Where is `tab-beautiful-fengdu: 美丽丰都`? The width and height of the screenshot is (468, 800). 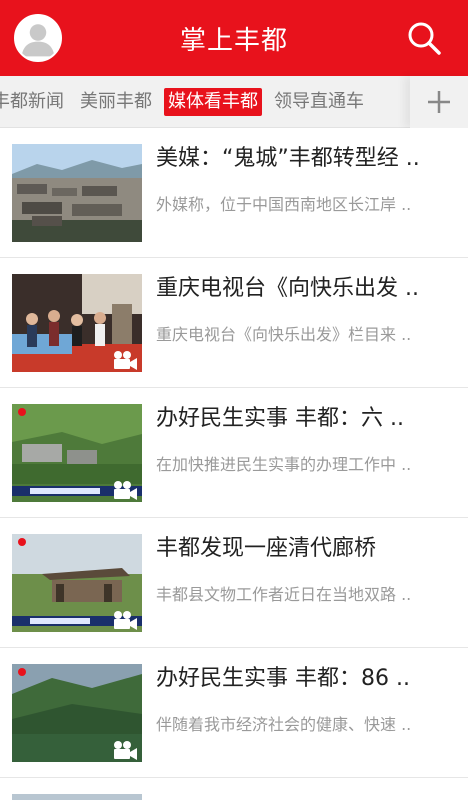 tab-beautiful-fengdu: 美丽丰都 is located at coordinates (116, 102).